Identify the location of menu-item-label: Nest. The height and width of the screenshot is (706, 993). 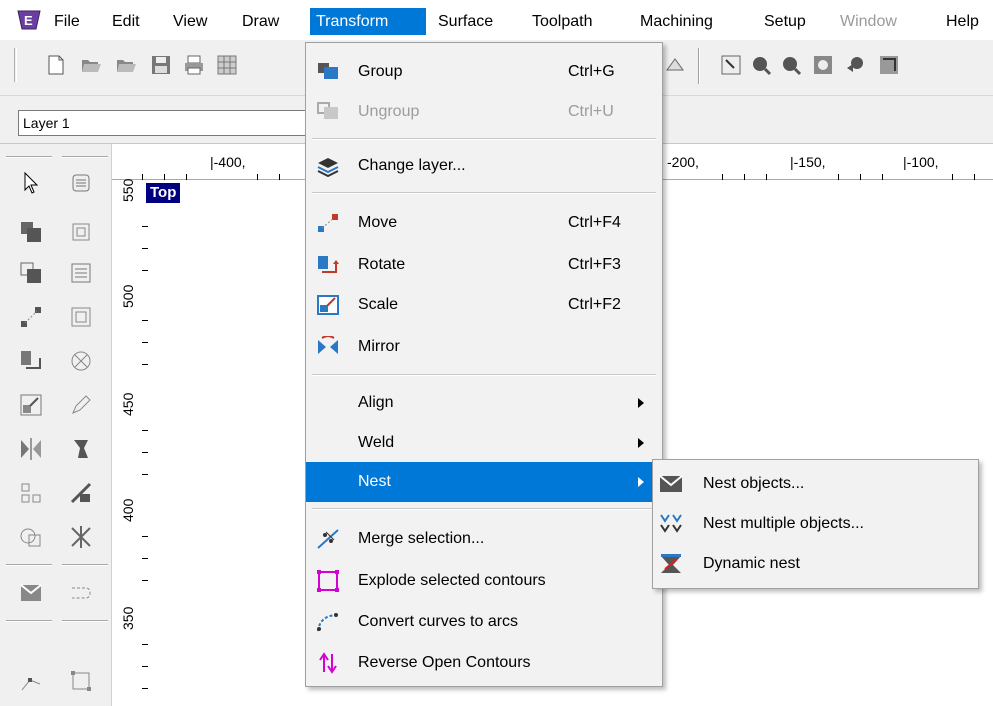
(374, 481).